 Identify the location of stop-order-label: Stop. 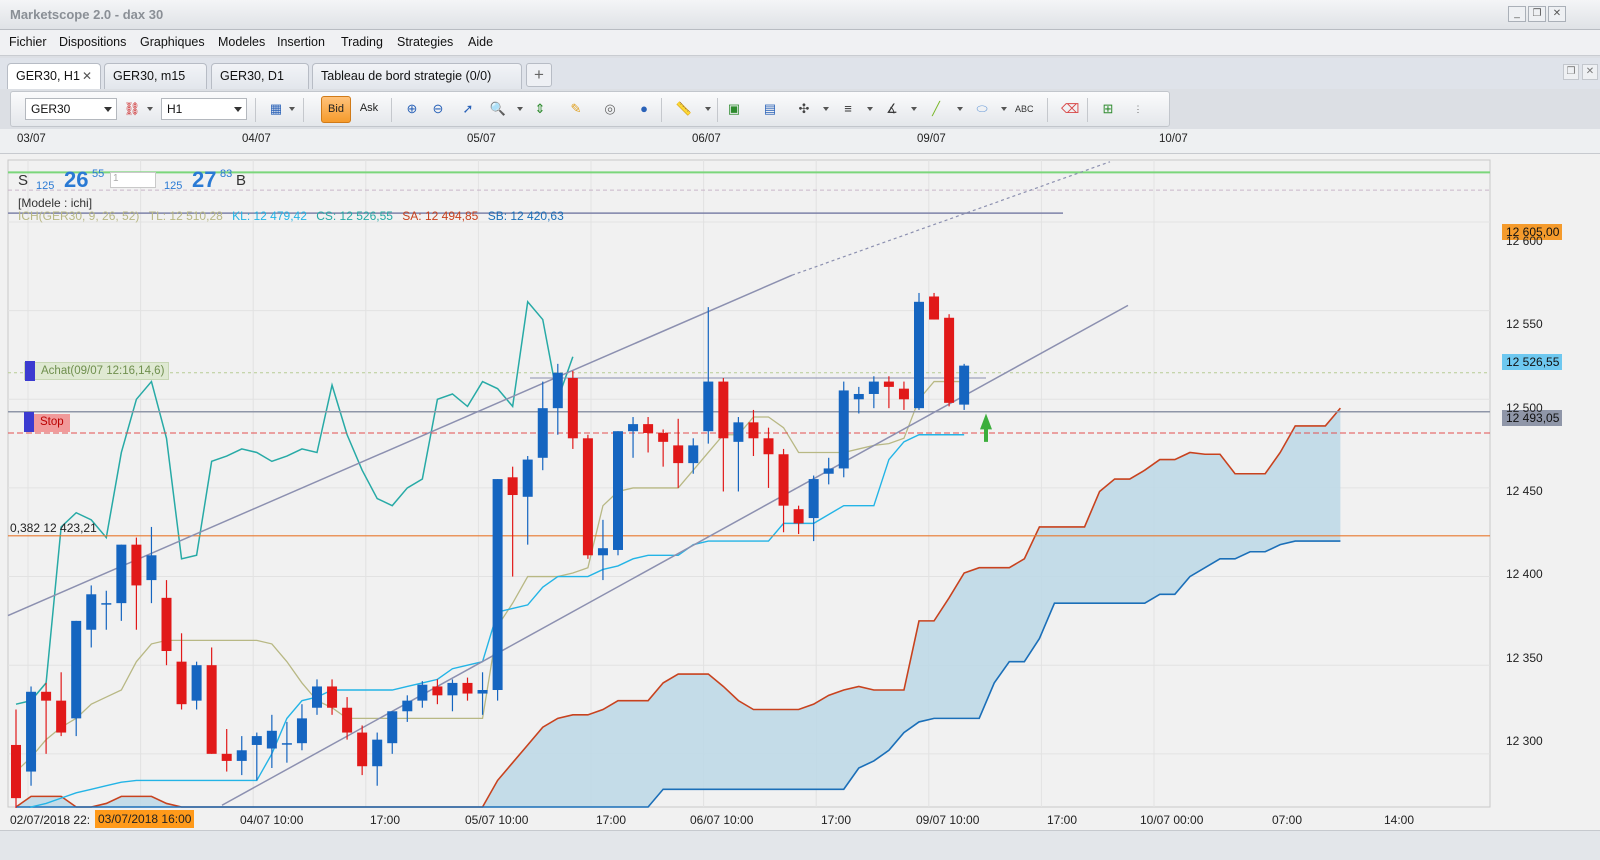
(47, 422).